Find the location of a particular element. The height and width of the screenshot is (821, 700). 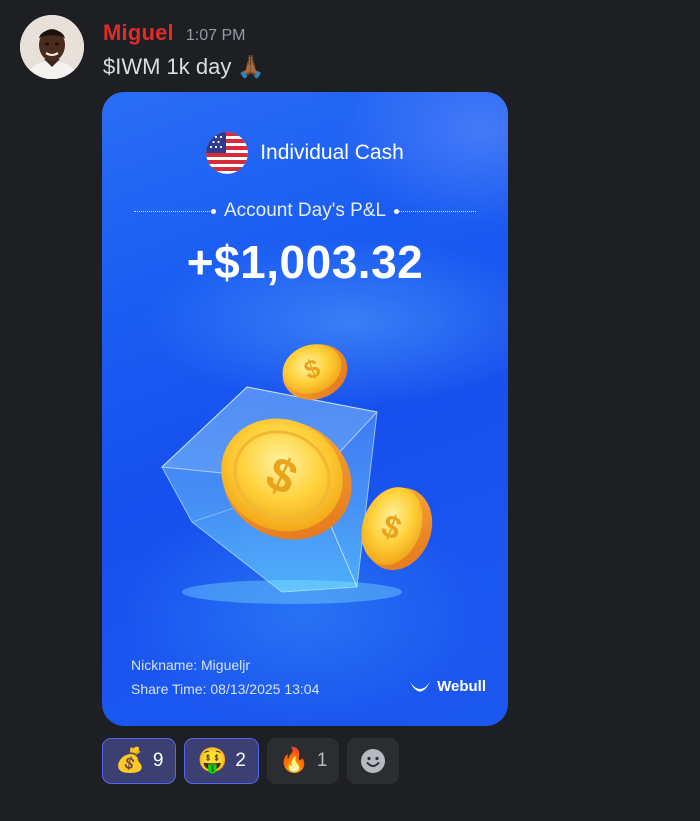

avatar-image is located at coordinates (52, 47).